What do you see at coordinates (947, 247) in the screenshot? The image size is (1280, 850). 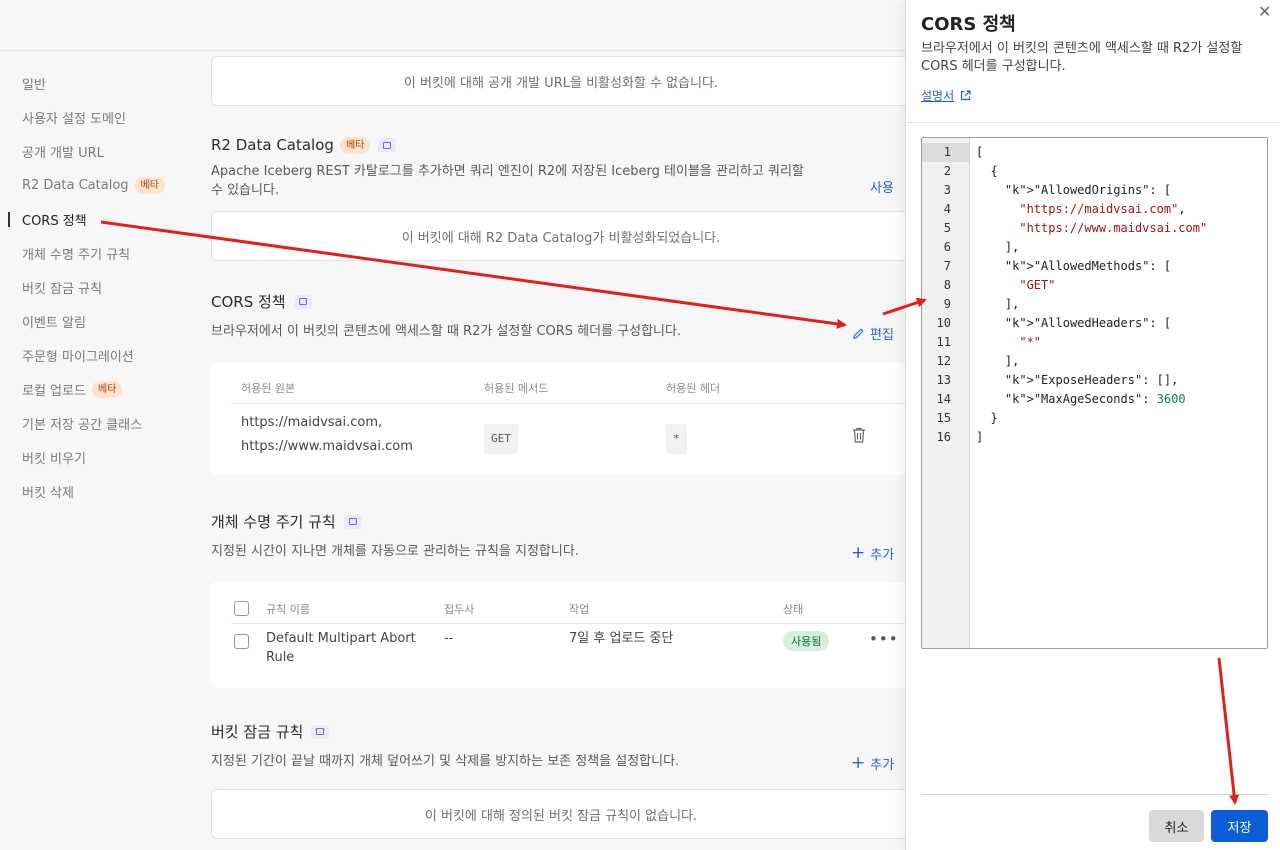 I see `line-number: 6` at bounding box center [947, 247].